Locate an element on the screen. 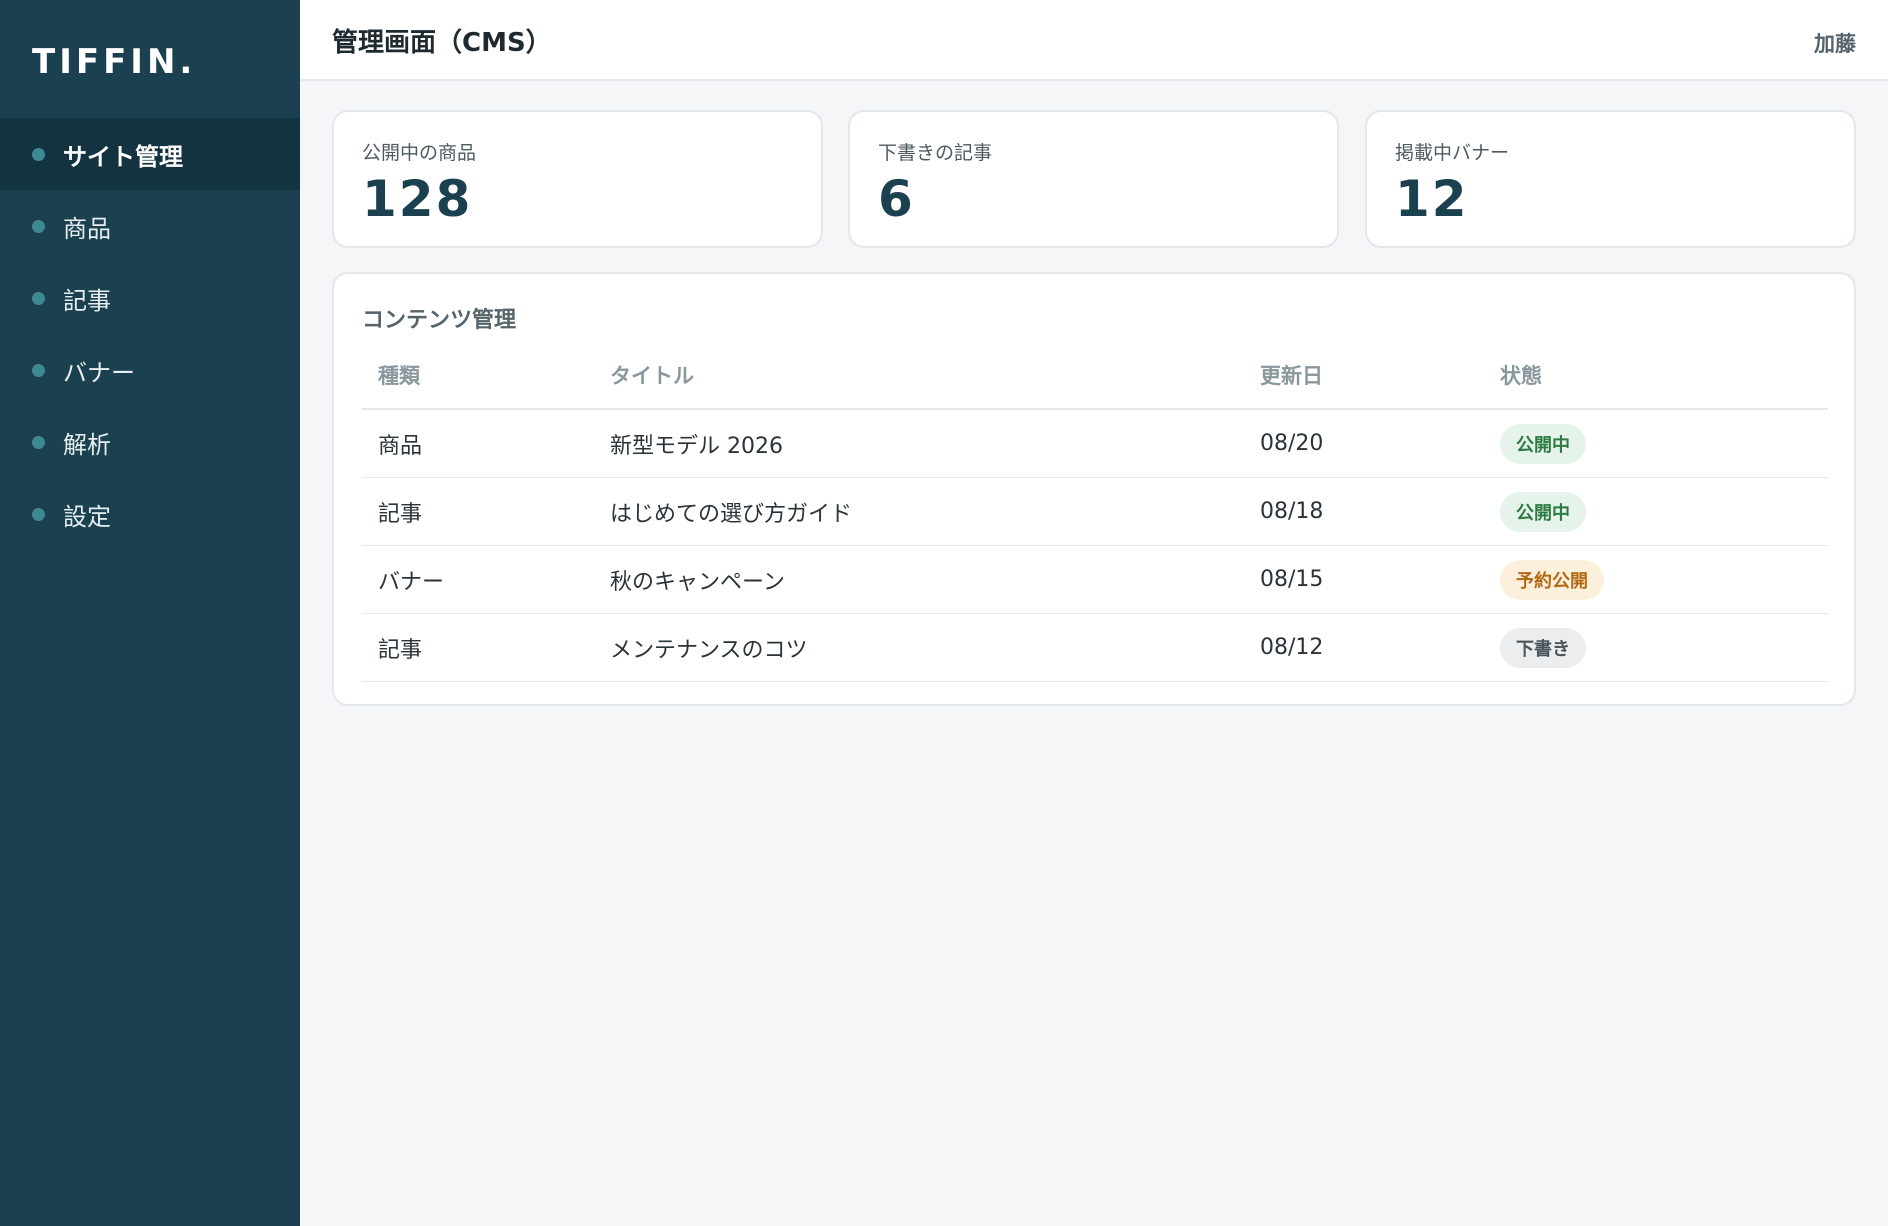 This screenshot has width=1888, height=1226. stat-label: 下書きの記事 is located at coordinates (935, 153).